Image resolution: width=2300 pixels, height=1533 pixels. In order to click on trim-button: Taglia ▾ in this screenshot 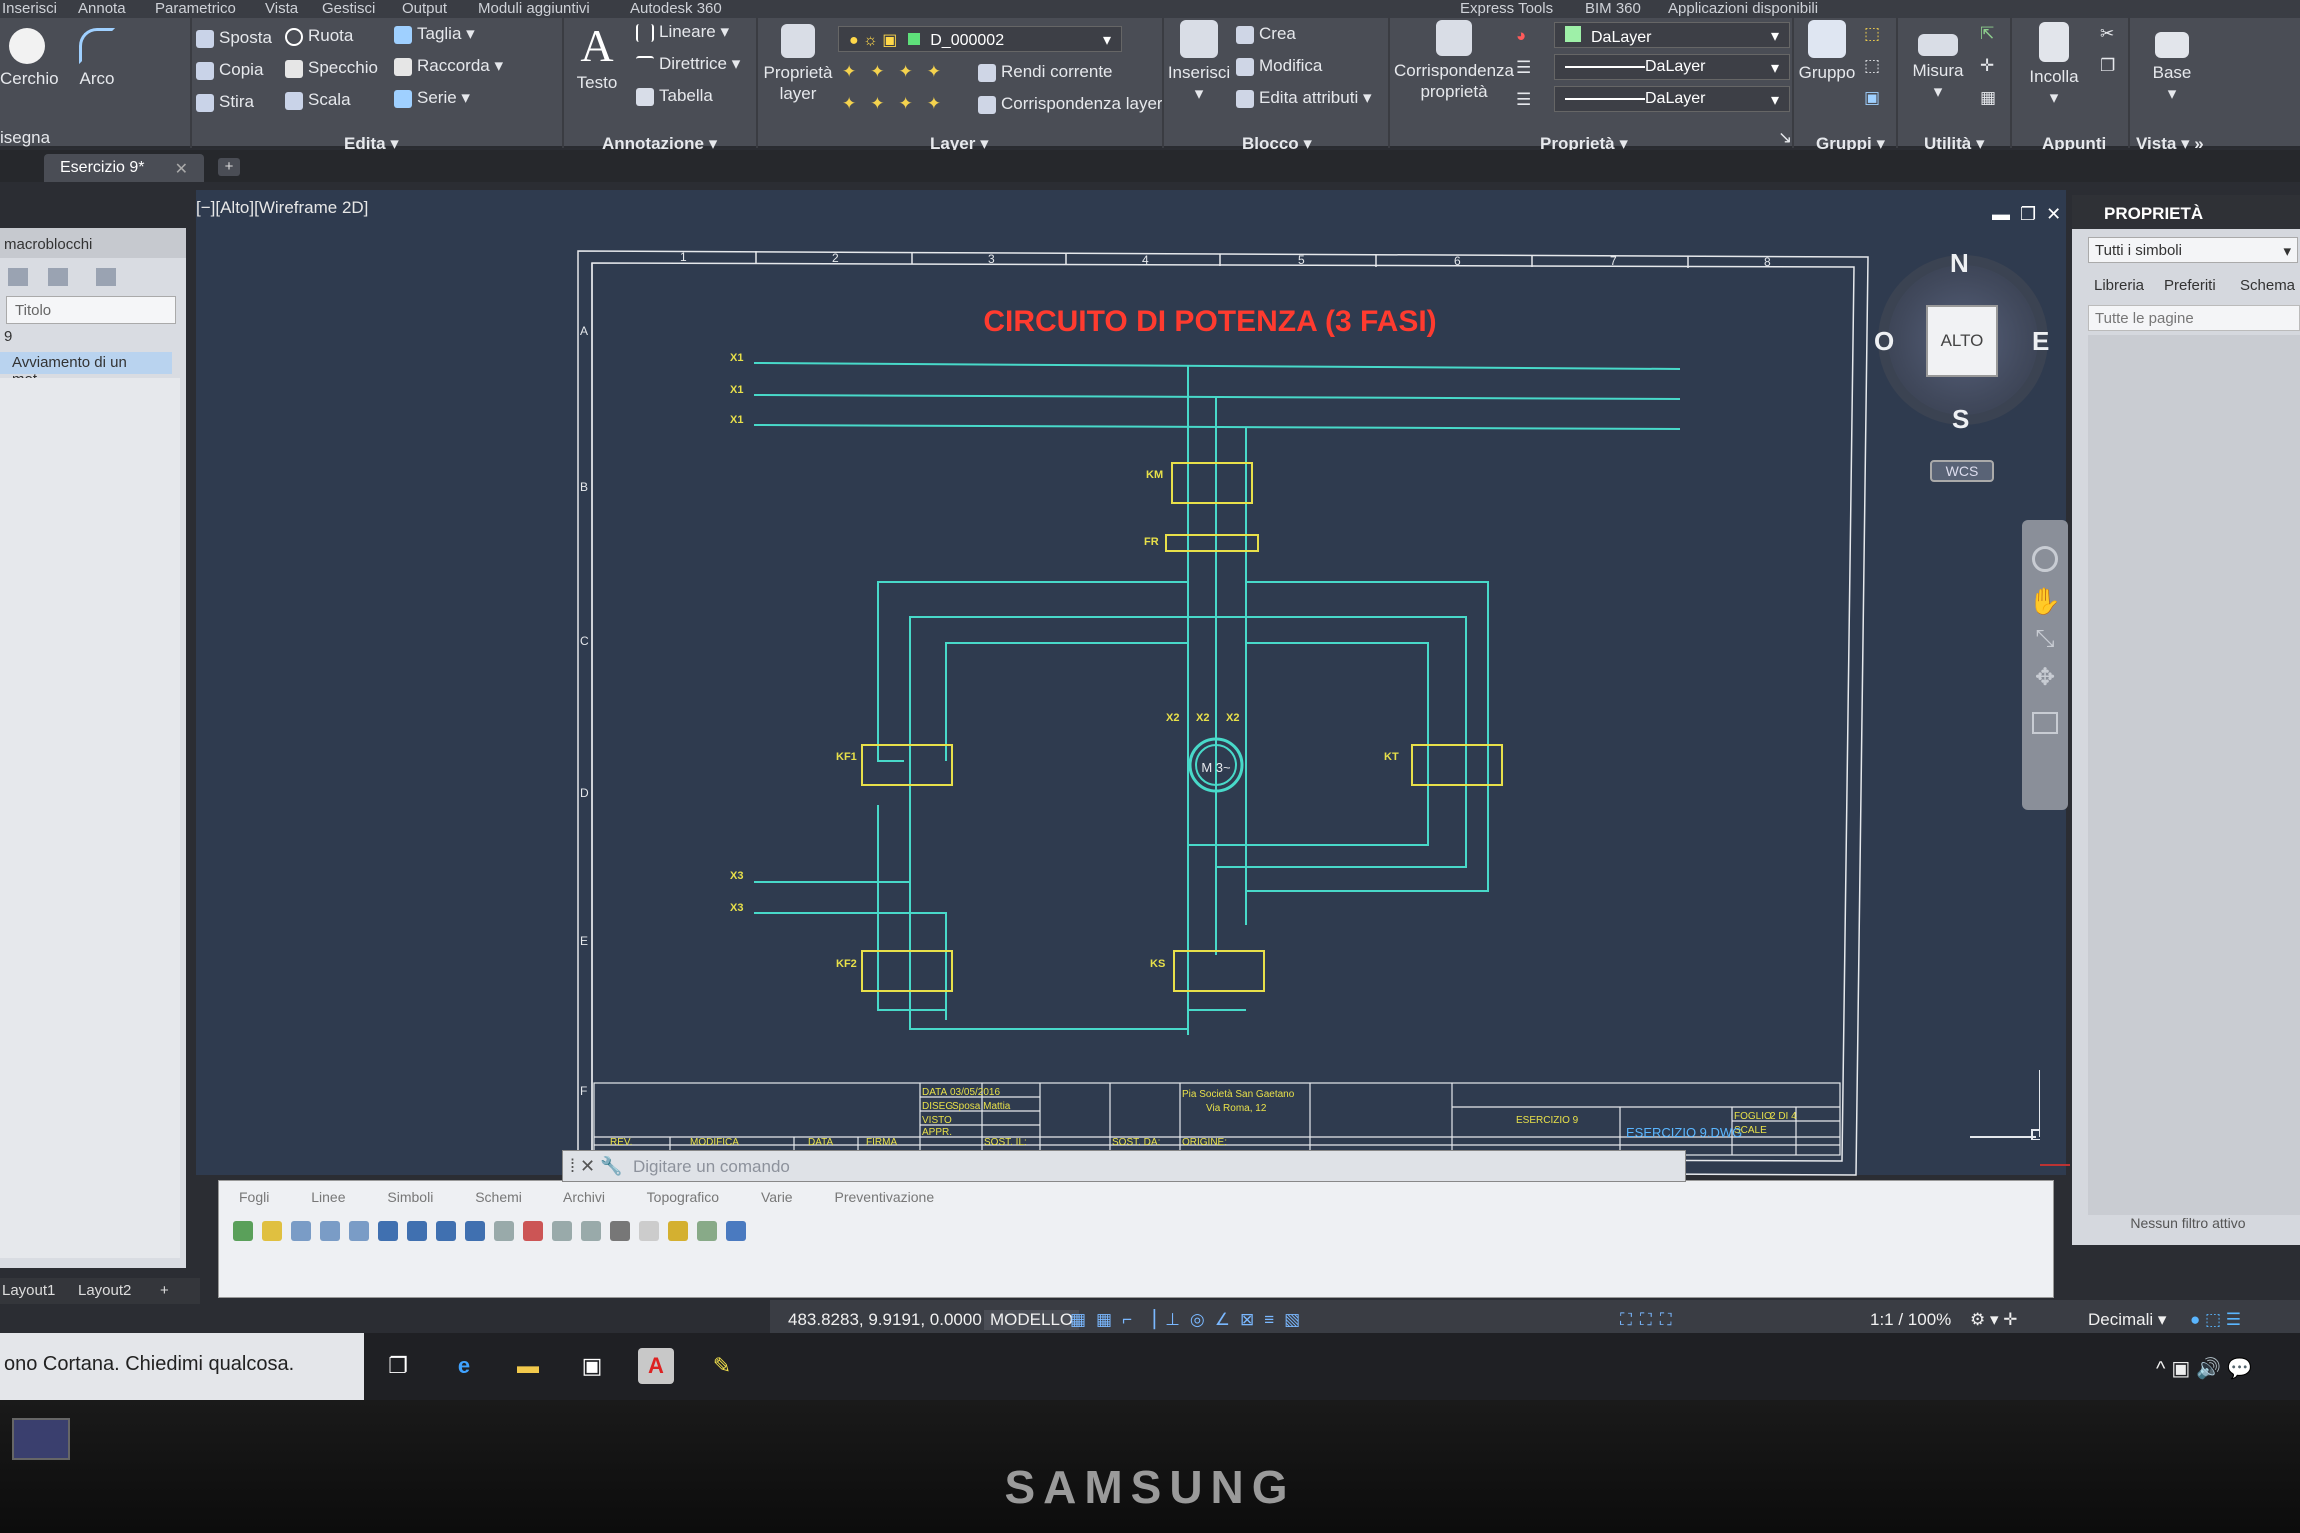, I will do `click(434, 34)`.